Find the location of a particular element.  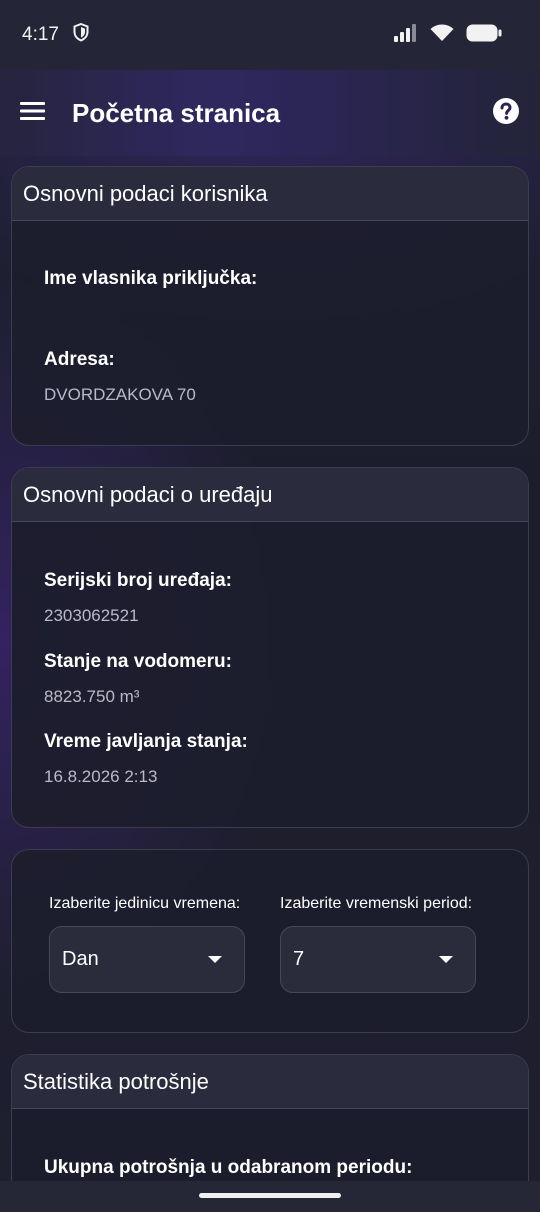

meter-value: 8823.750 m³ is located at coordinates (92, 696).